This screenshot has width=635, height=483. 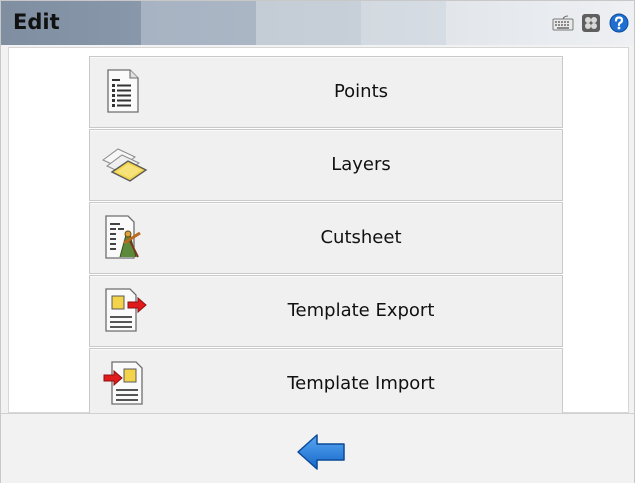 What do you see at coordinates (123, 383) in the screenshot?
I see `template-import-icon` at bounding box center [123, 383].